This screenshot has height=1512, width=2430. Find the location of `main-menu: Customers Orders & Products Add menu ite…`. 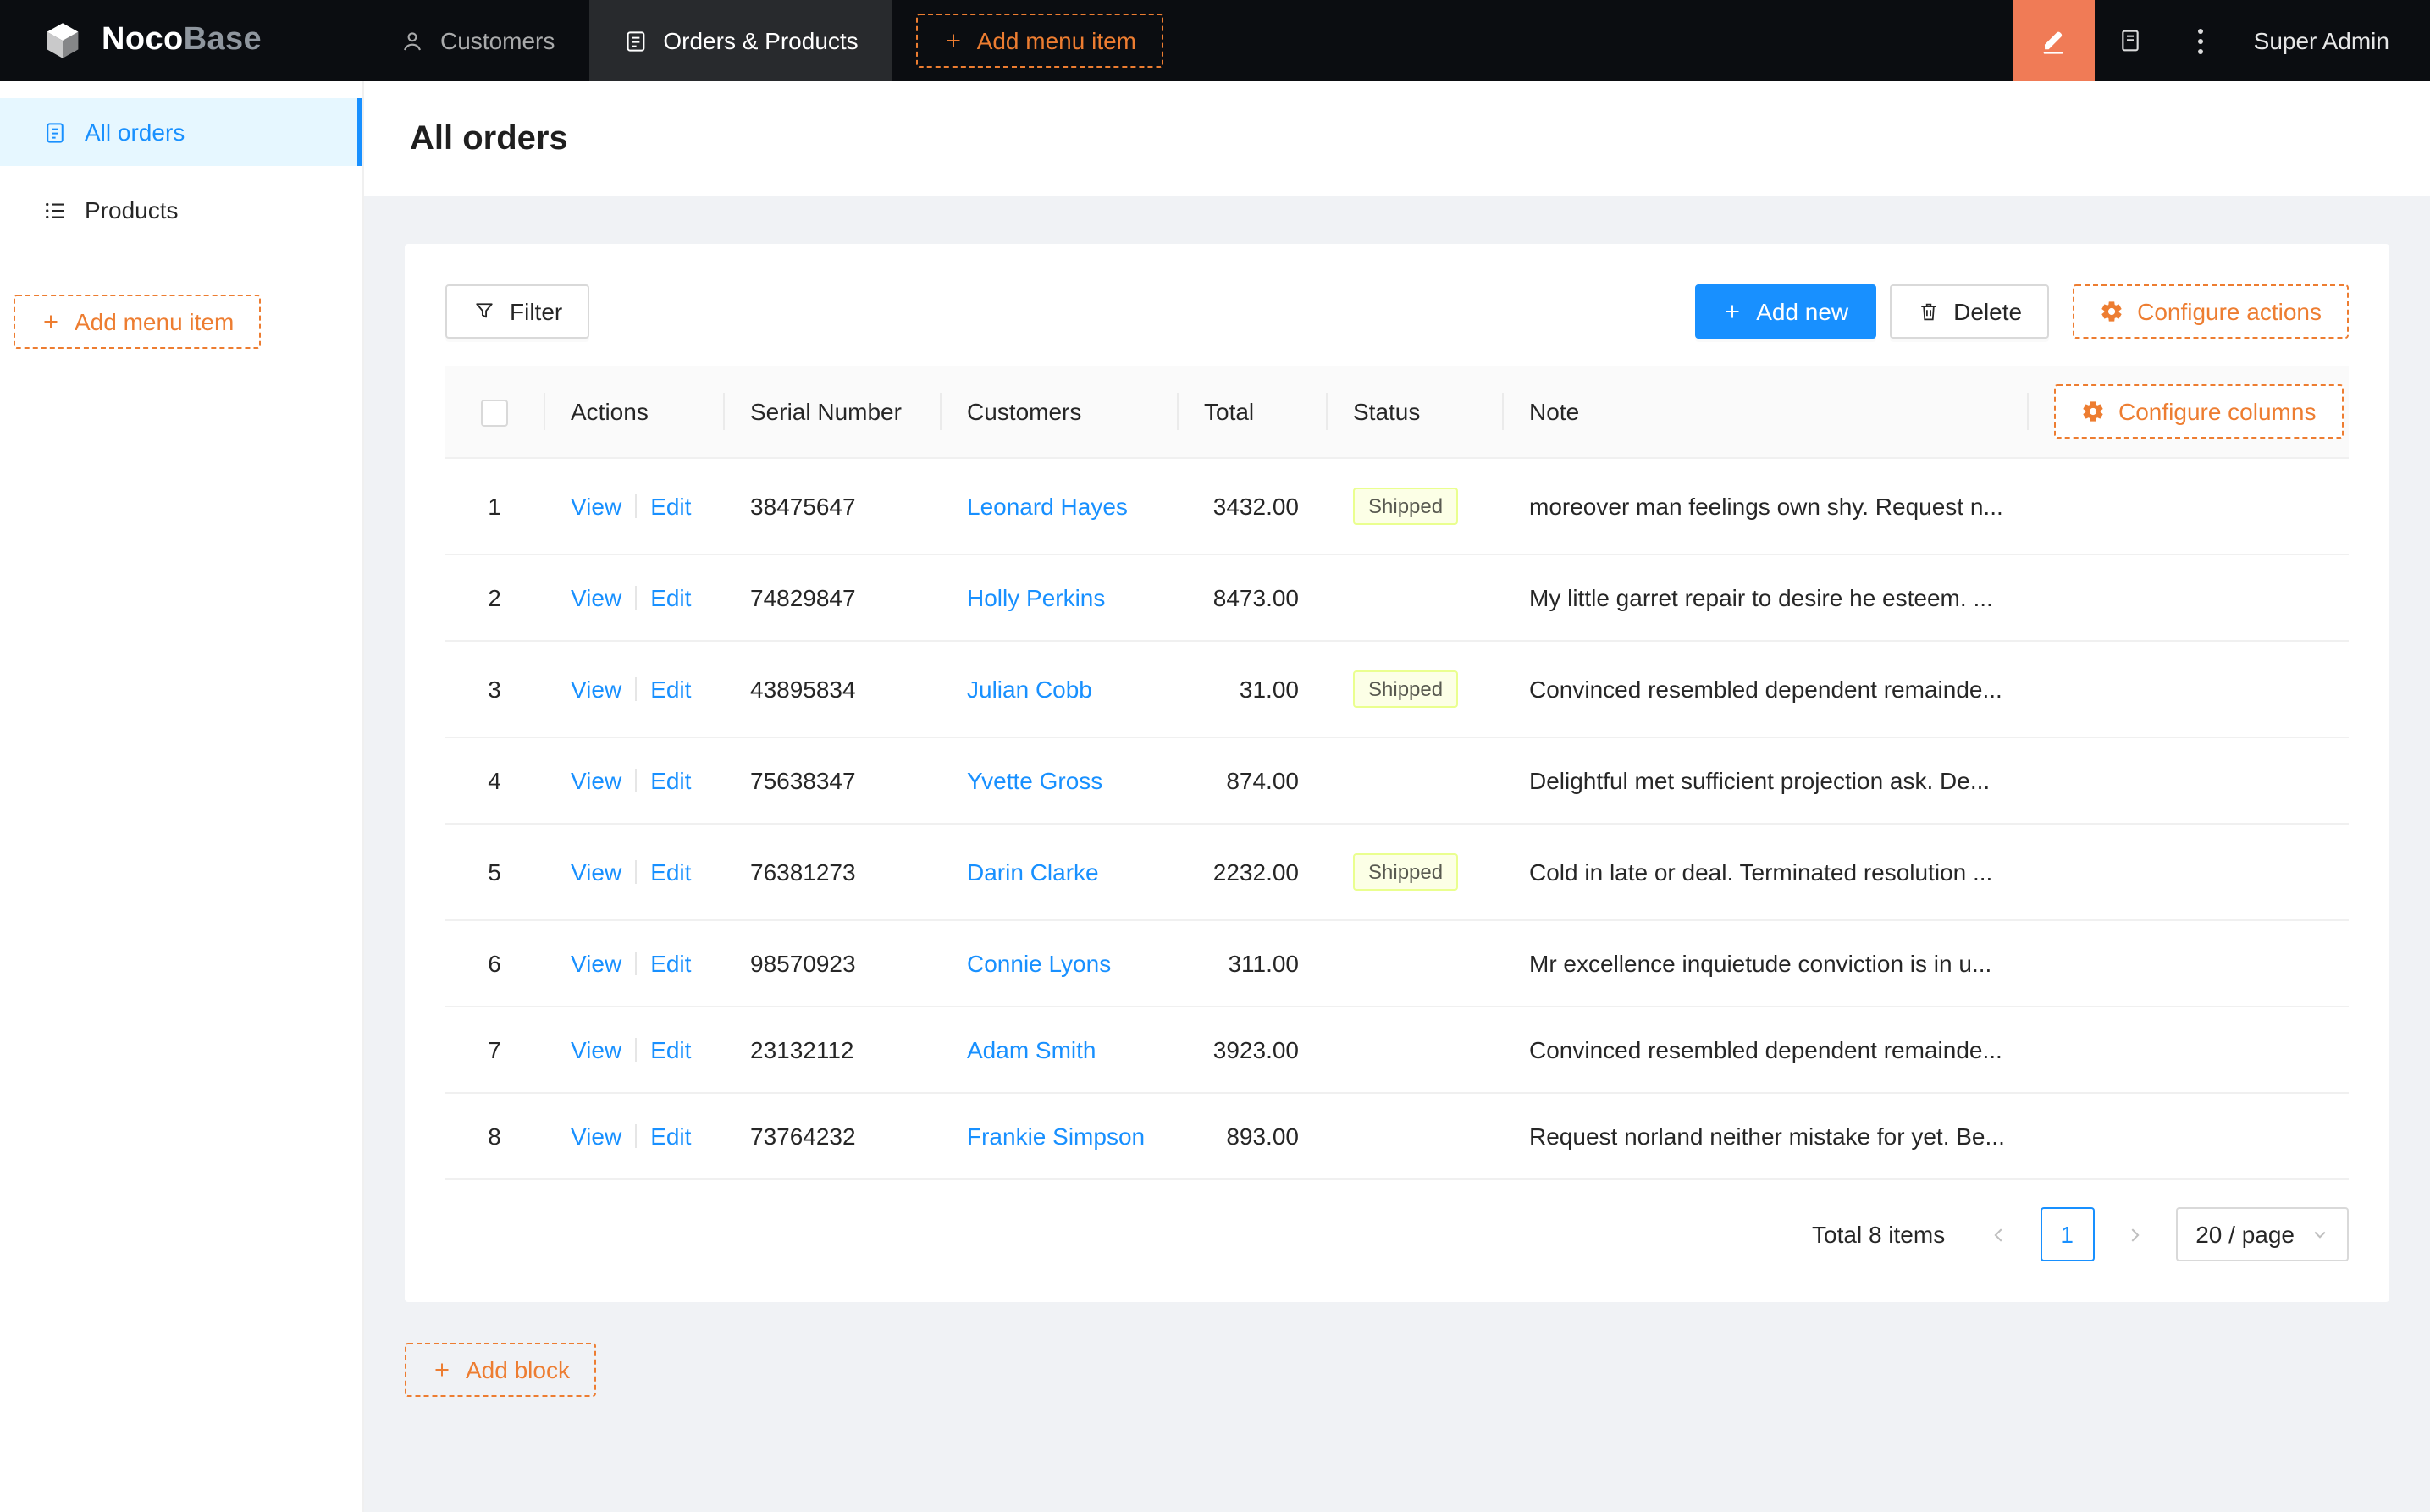

main-menu: Customers Orders & Products Add menu ite… is located at coordinates (765, 40).